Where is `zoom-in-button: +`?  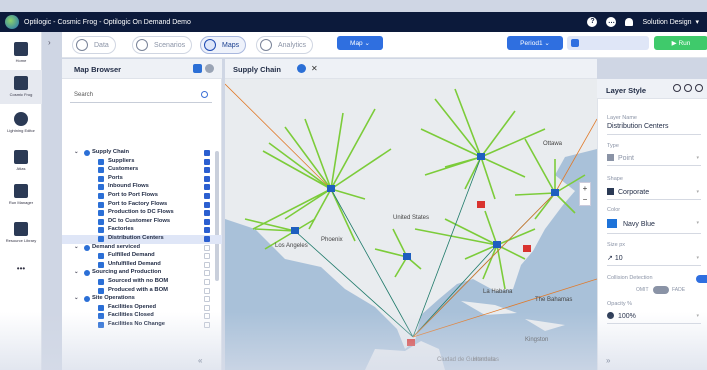
zoom-in-button: + is located at coordinates (585, 188).